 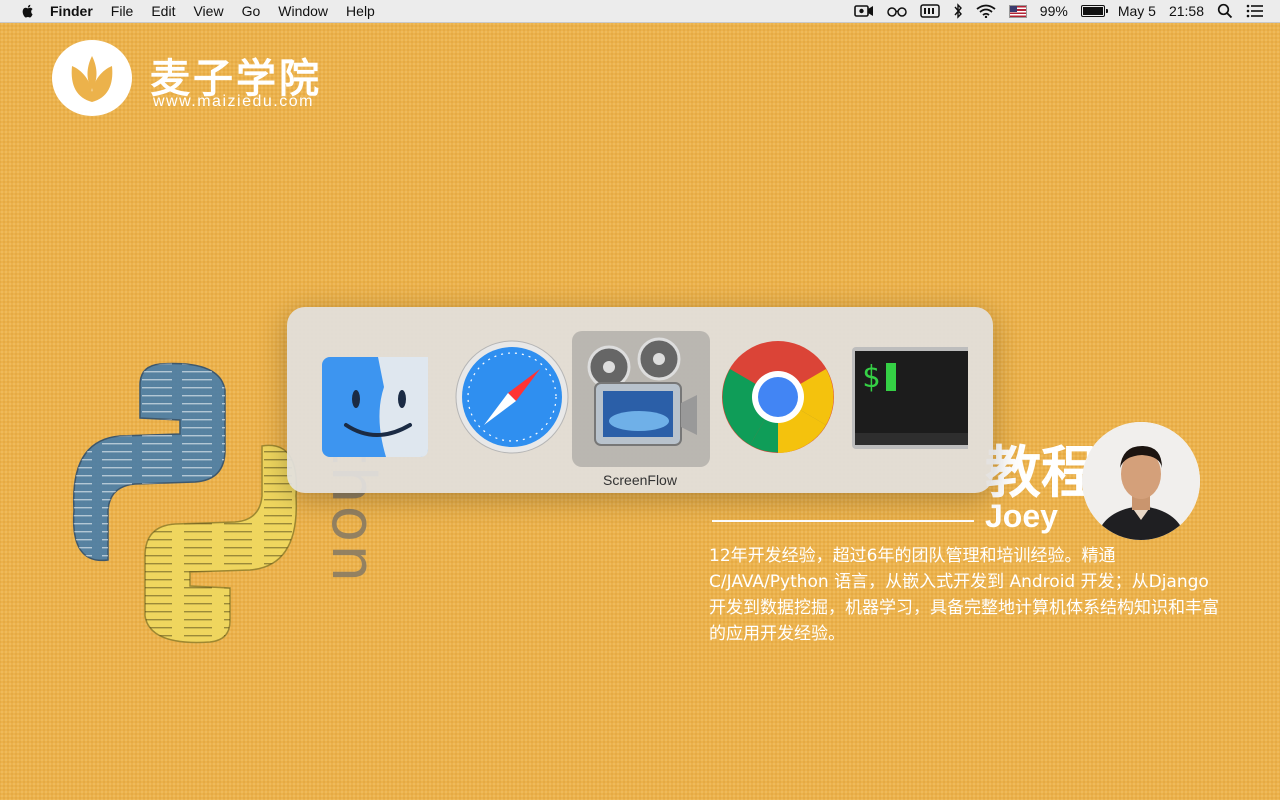 I want to click on maizi-logo, so click(x=92, y=78).